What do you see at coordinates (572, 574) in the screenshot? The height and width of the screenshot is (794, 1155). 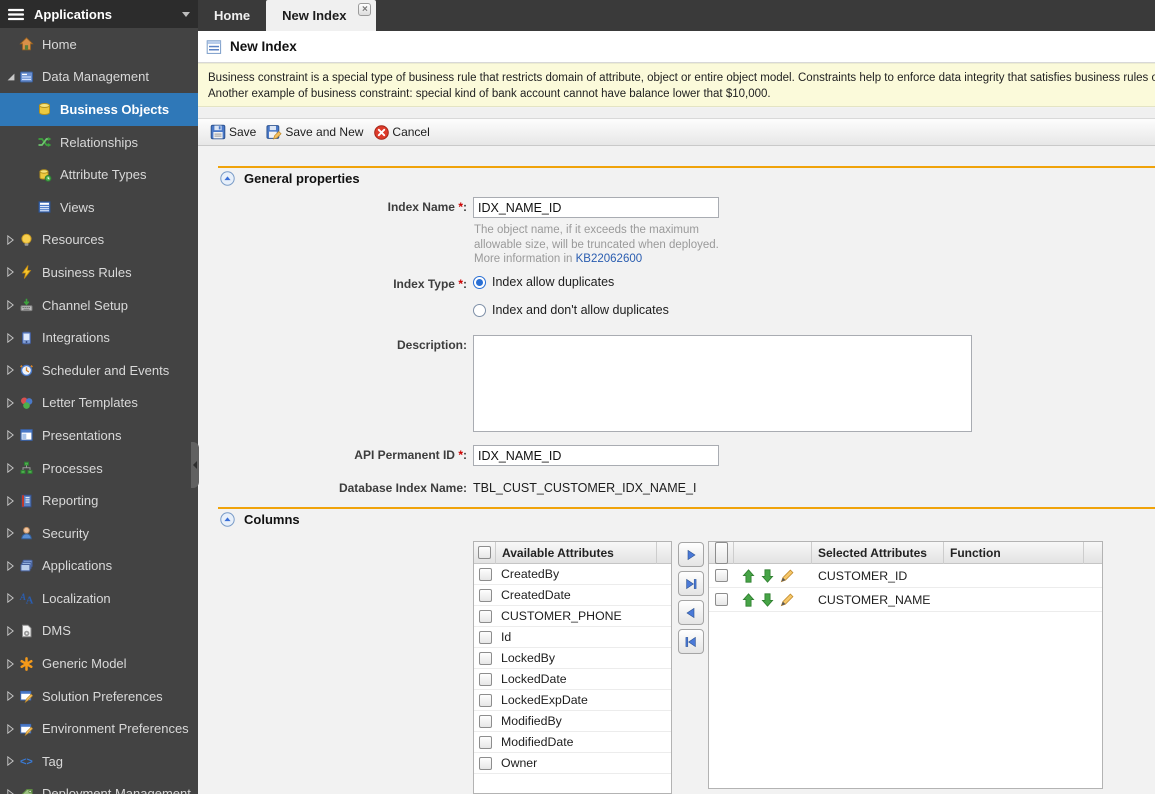 I see `available-attribute-row: CreatedBy` at bounding box center [572, 574].